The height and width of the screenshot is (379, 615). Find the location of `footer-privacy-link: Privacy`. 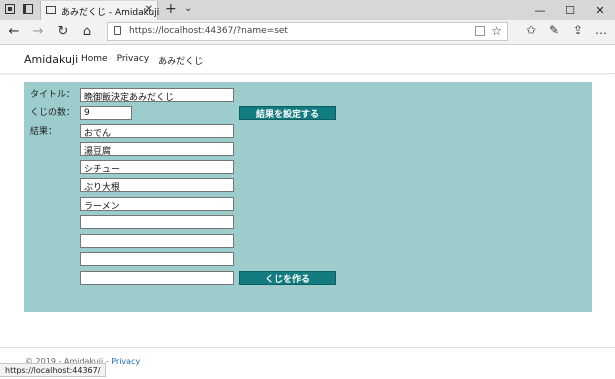

footer-privacy-link: Privacy is located at coordinates (125, 361).